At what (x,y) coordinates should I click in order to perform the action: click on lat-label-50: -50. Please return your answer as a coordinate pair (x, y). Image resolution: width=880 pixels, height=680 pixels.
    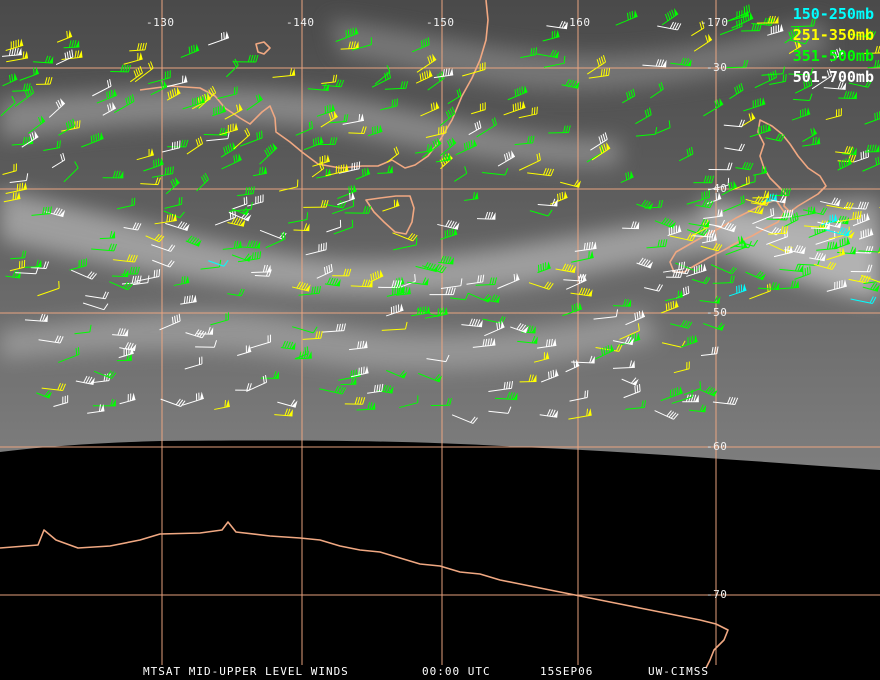
    Looking at the image, I should click on (717, 312).